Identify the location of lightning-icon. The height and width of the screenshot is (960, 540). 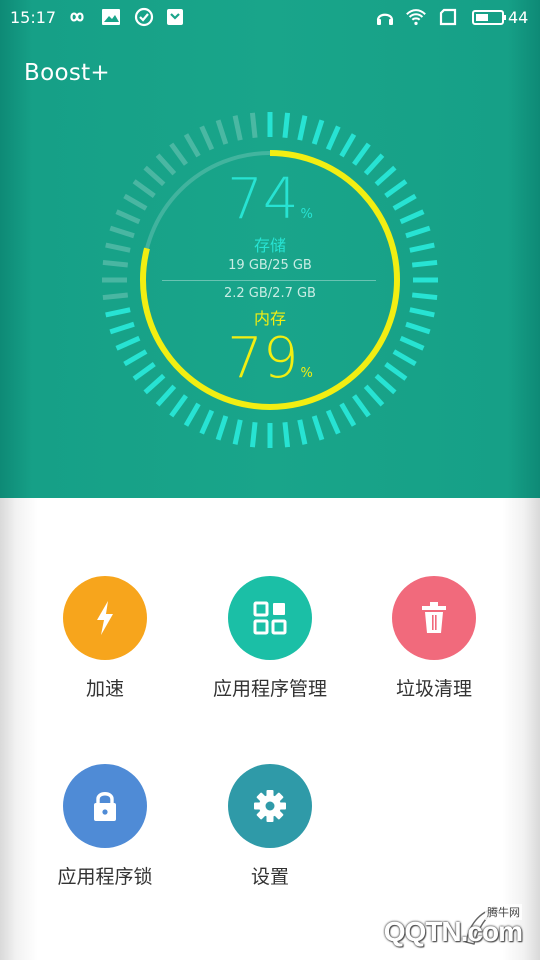
(105, 618).